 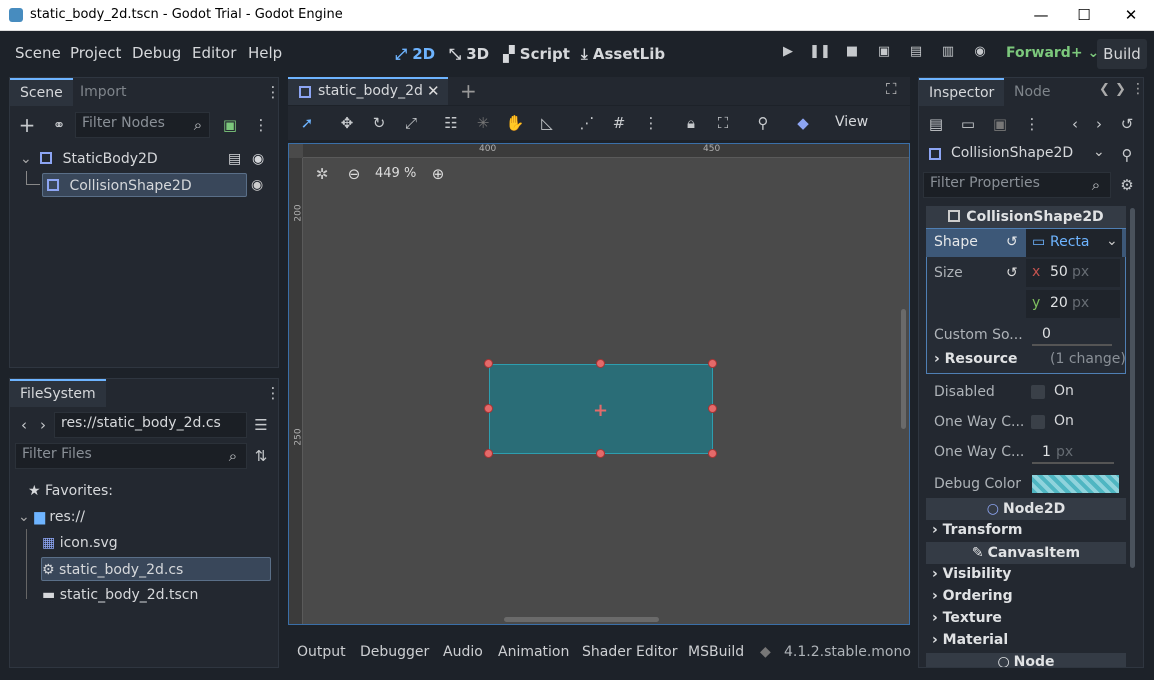 I want to click on workspace-2d-button: ⤢ 2D, so click(x=415, y=54).